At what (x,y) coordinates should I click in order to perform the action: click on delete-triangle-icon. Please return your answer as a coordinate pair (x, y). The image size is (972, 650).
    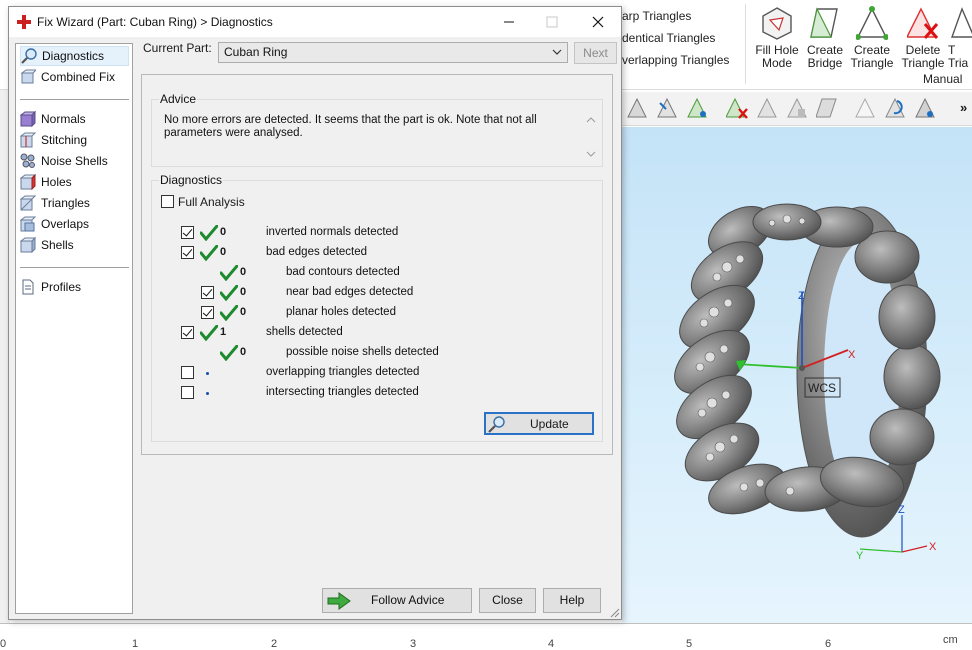
    Looking at the image, I should click on (923, 23).